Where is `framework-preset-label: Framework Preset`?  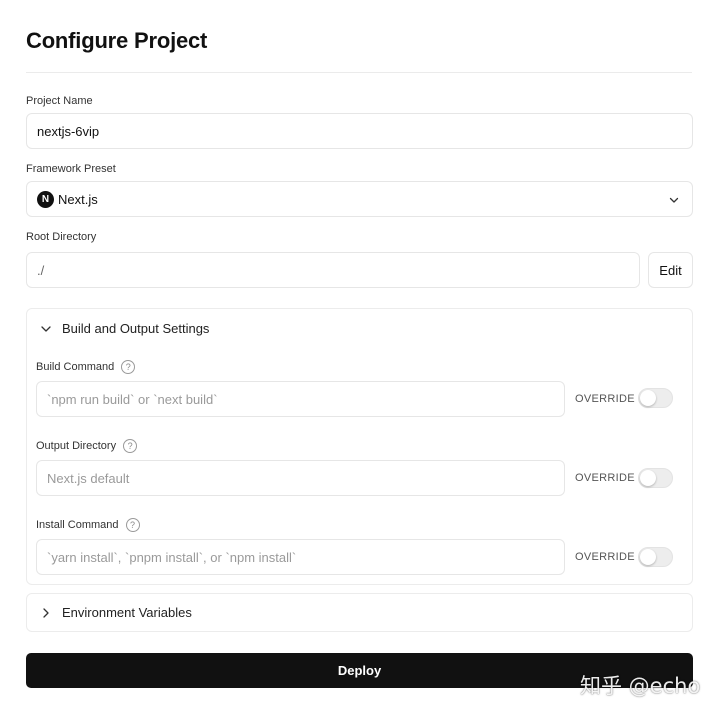 framework-preset-label: Framework Preset is located at coordinates (71, 169).